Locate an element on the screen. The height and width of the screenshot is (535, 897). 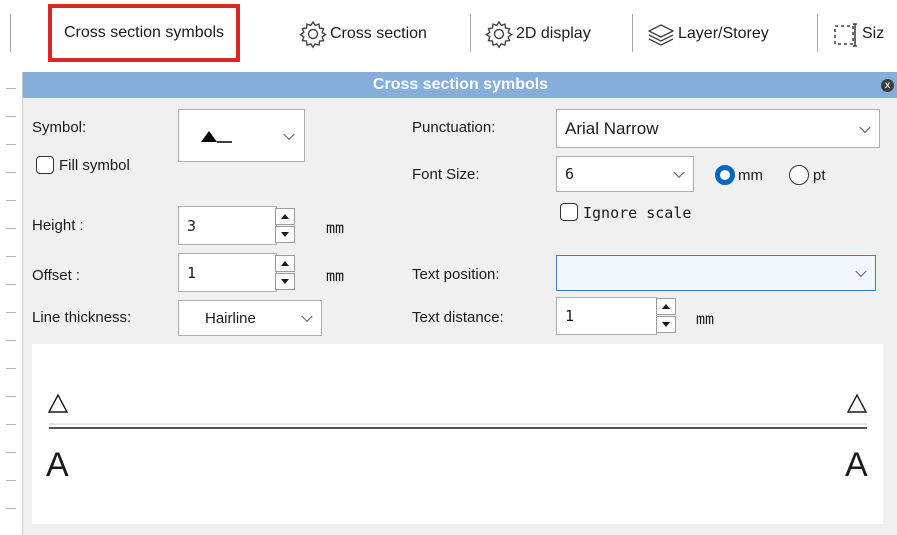
height-stepper is located at coordinates (285, 226).